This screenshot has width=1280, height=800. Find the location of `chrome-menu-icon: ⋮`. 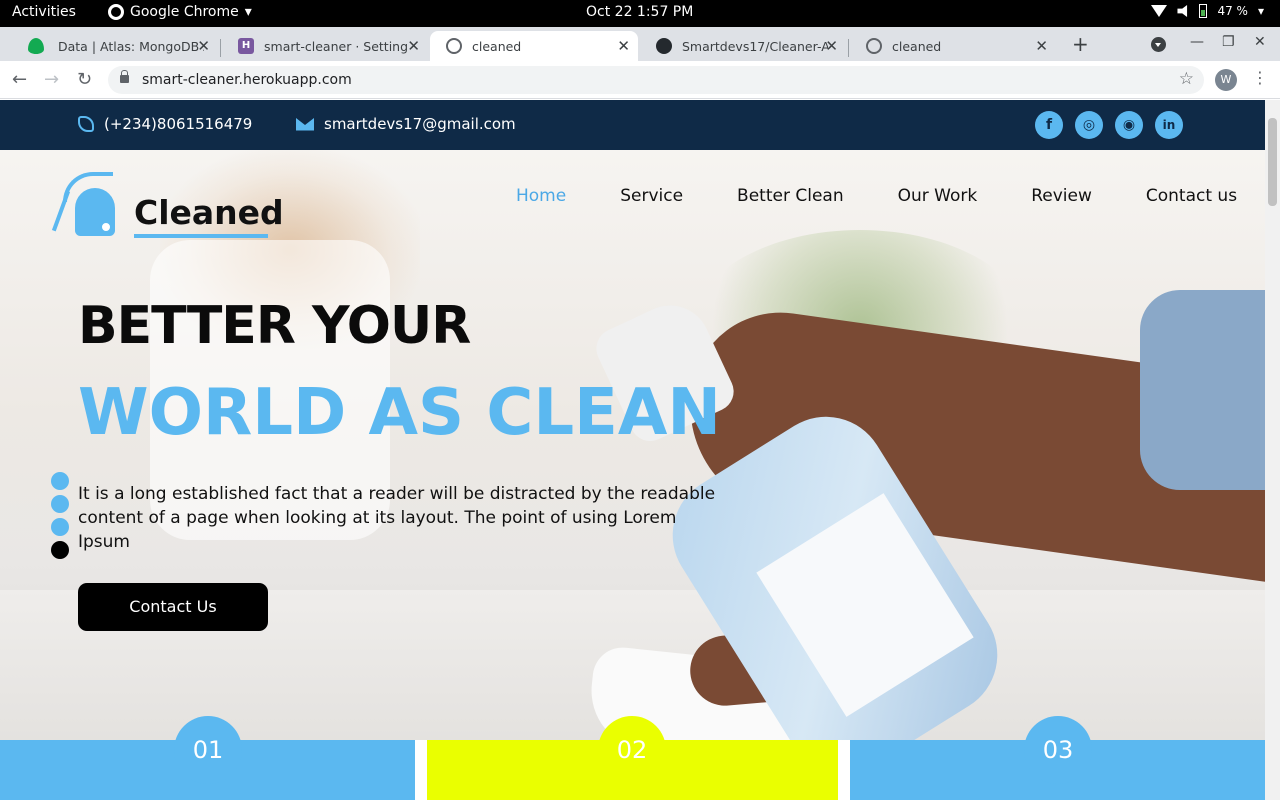

chrome-menu-icon: ⋮ is located at coordinates (1260, 77).